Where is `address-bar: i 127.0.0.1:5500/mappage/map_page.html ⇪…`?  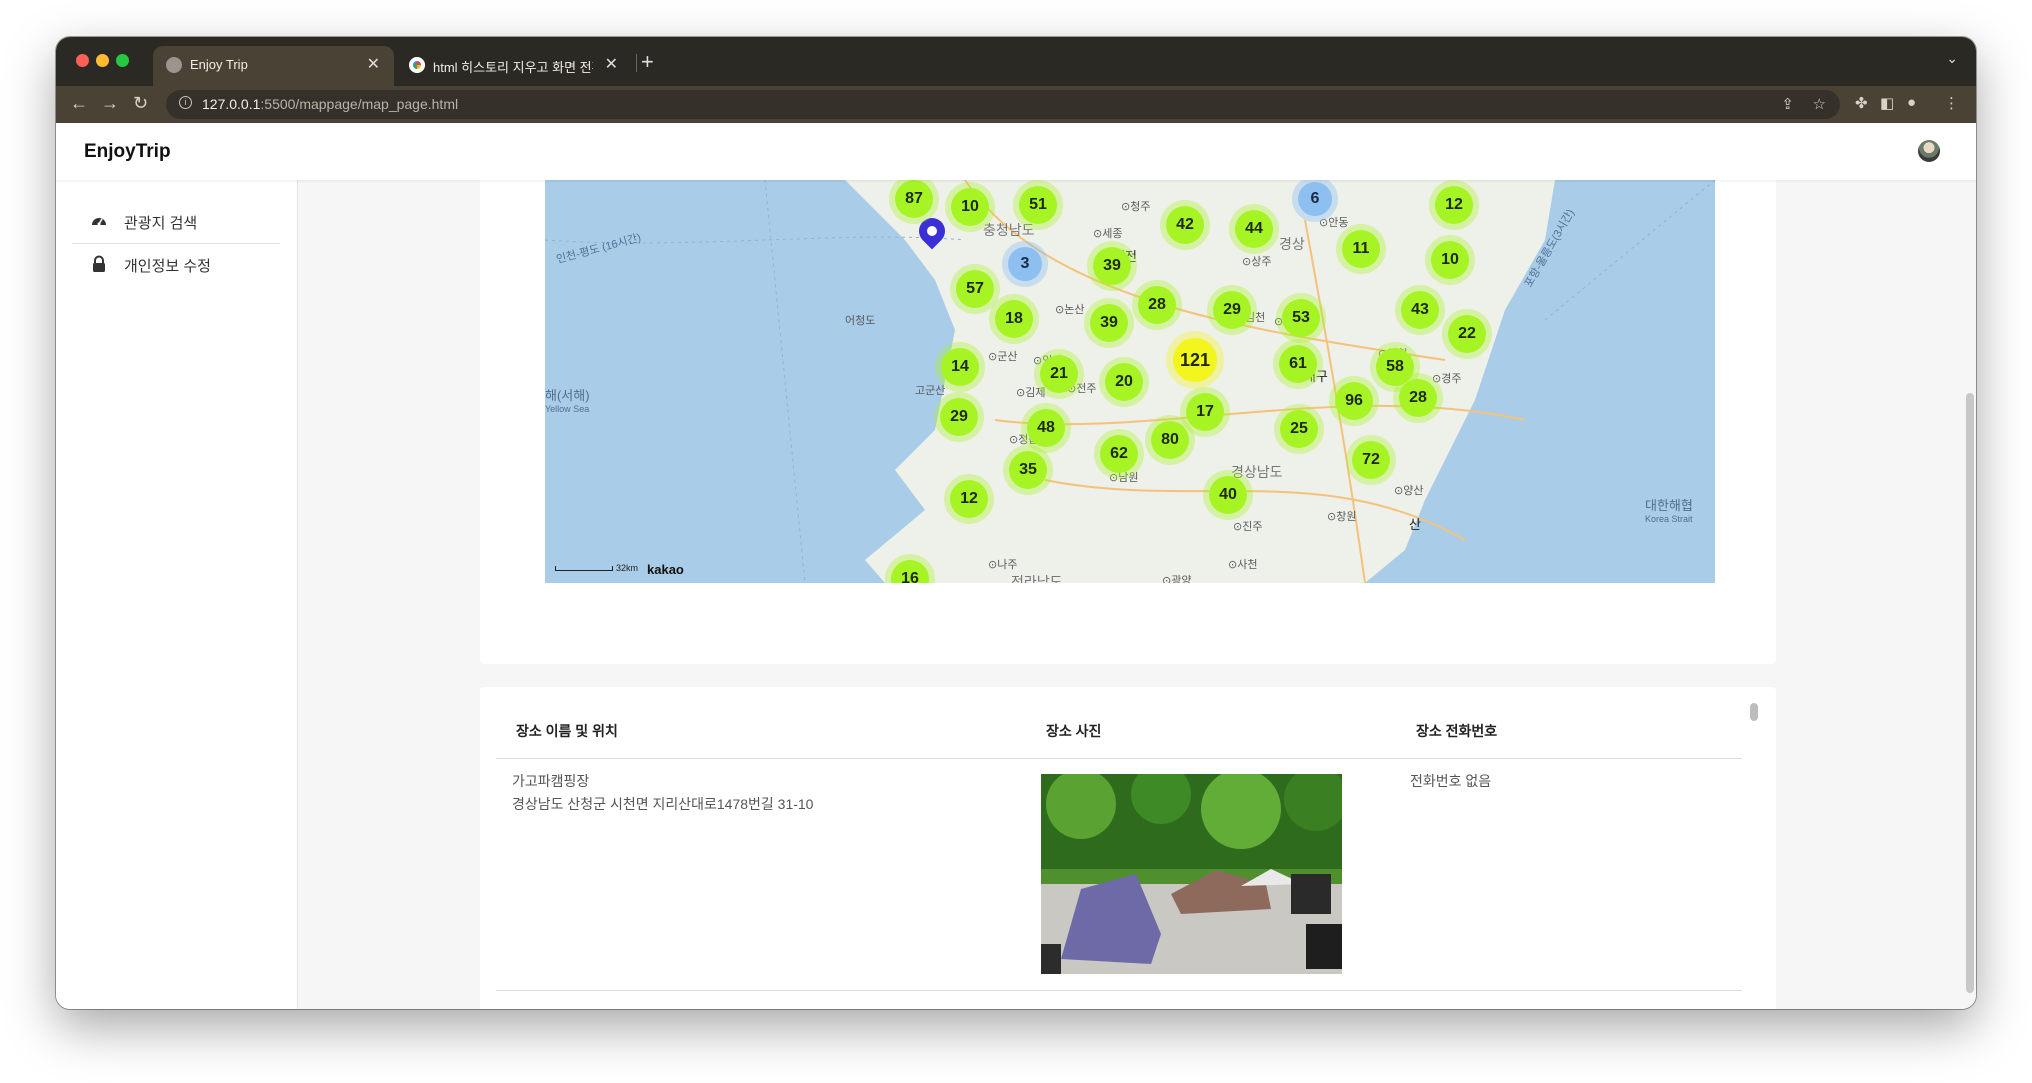
address-bar: i 127.0.0.1:5500/mappage/map_page.html ⇪… is located at coordinates (1003, 104).